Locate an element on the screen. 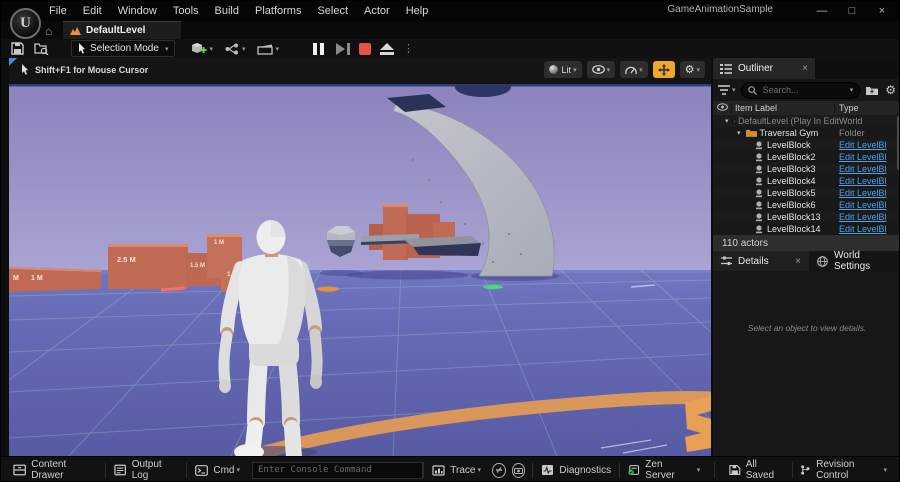 The width and height of the screenshot is (900, 482). frame-skip-button is located at coordinates (343, 48).